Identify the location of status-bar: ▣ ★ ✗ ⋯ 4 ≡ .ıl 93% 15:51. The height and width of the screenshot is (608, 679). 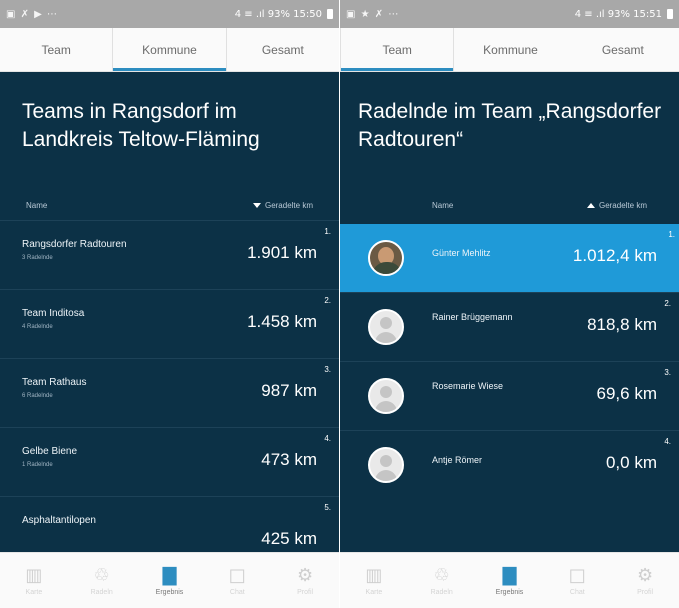
(509, 14).